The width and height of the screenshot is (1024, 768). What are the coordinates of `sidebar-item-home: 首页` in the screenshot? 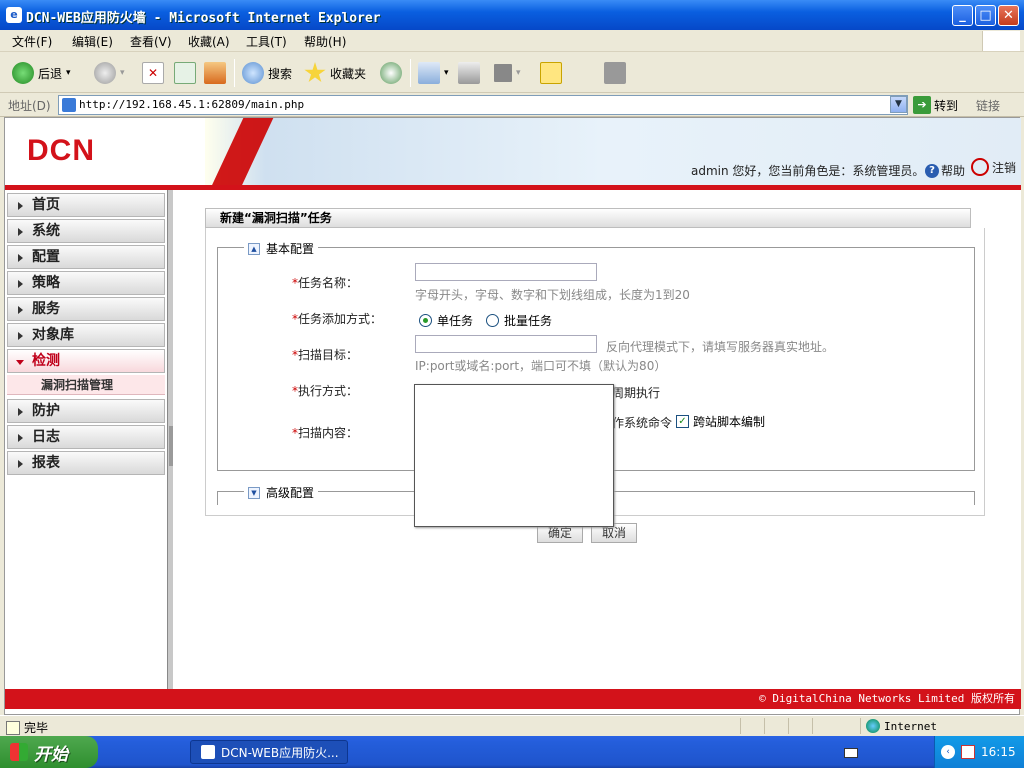 It's located at (86, 205).